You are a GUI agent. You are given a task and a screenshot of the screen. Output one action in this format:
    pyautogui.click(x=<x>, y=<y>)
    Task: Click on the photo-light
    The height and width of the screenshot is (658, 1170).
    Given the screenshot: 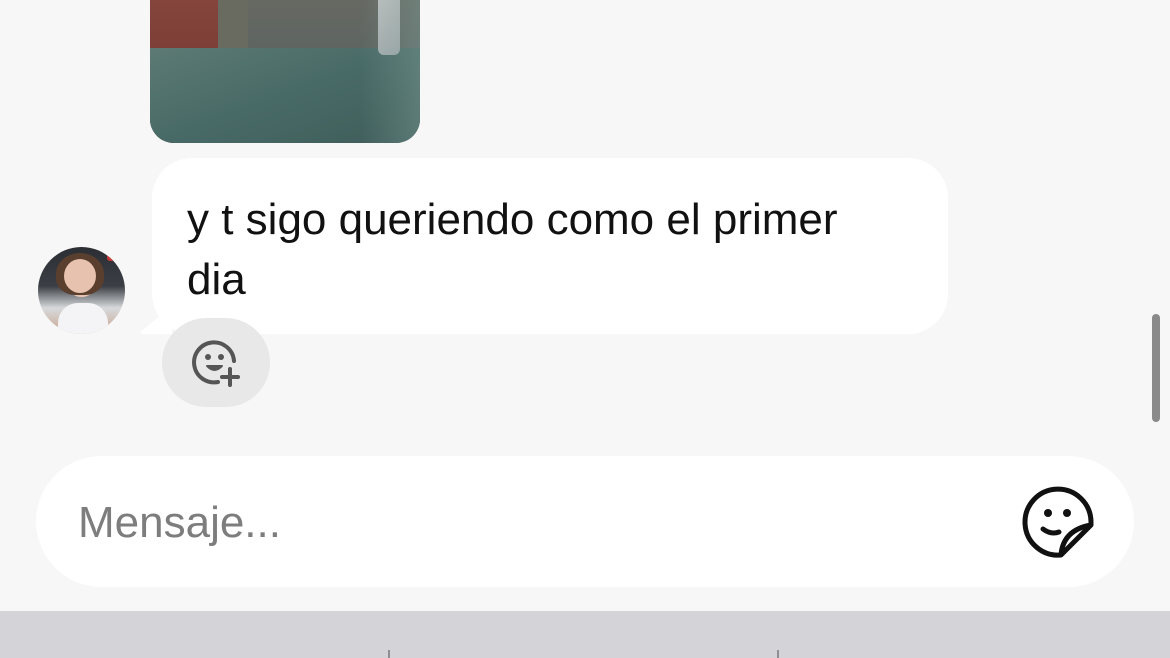 What is the action you would take?
    pyautogui.click(x=390, y=71)
    